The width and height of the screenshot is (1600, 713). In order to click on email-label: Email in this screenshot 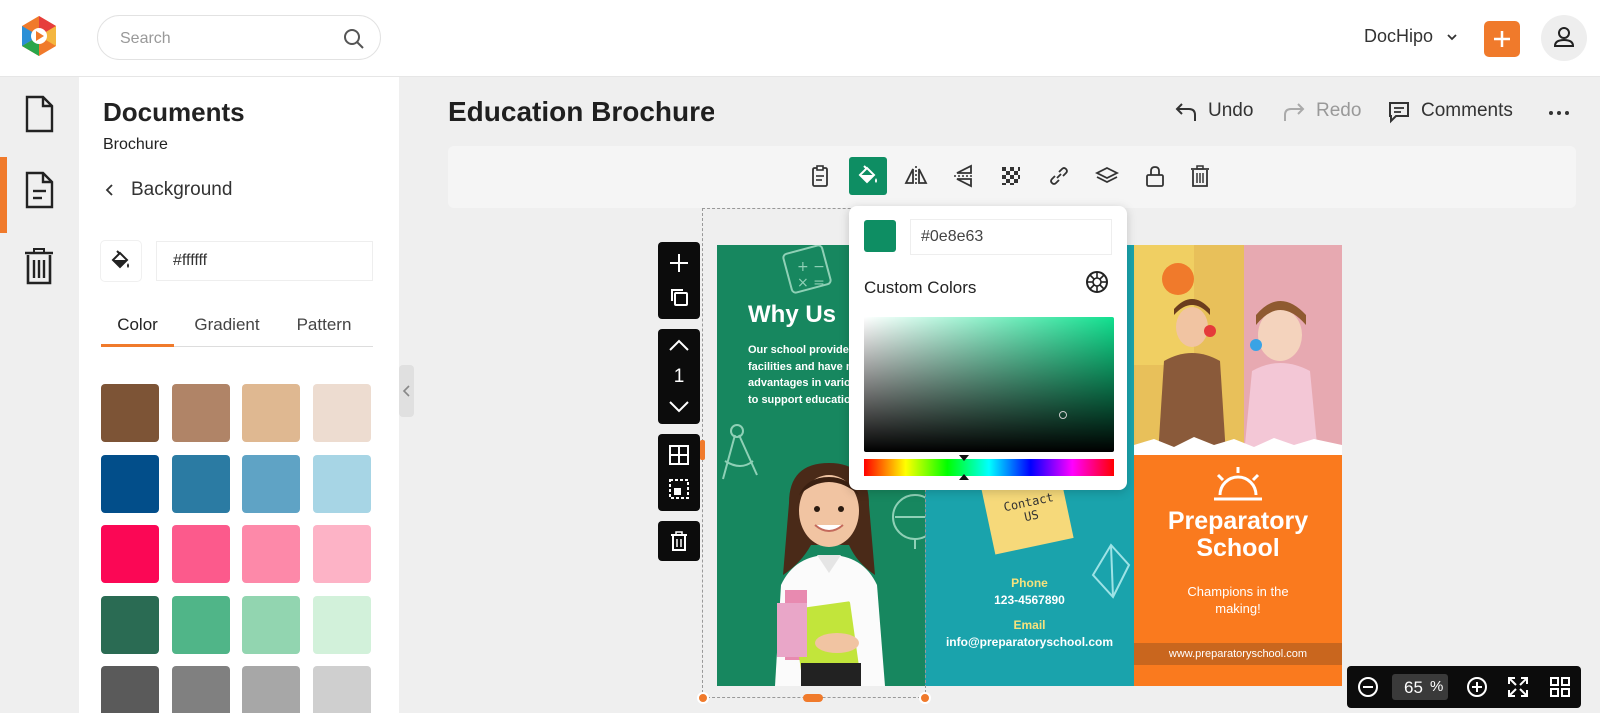, I will do `click(1029, 625)`.